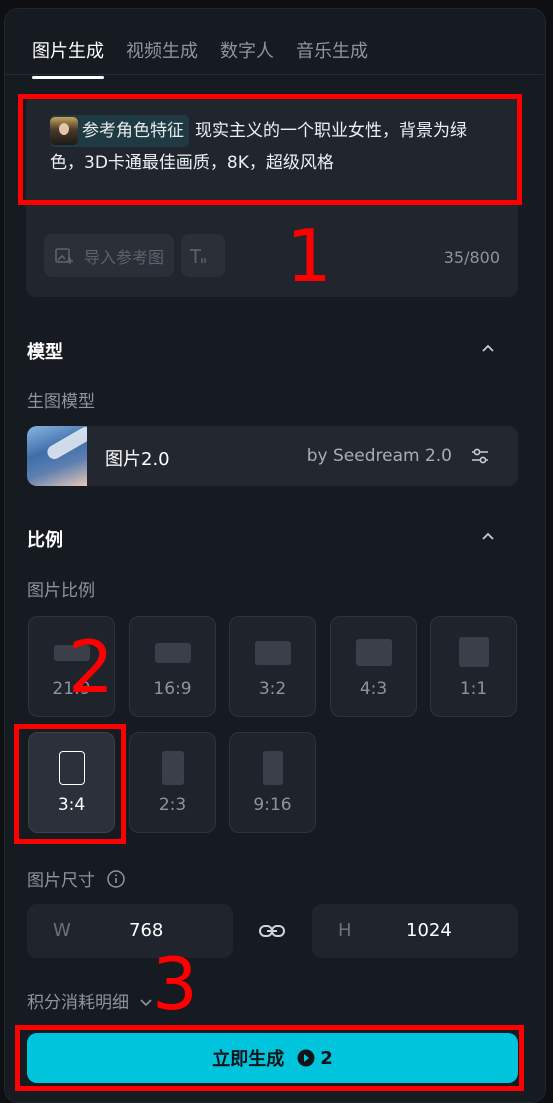 Image resolution: width=553 pixels, height=1103 pixels. What do you see at coordinates (71, 805) in the screenshot?
I see `ratio-label: 3:4` at bounding box center [71, 805].